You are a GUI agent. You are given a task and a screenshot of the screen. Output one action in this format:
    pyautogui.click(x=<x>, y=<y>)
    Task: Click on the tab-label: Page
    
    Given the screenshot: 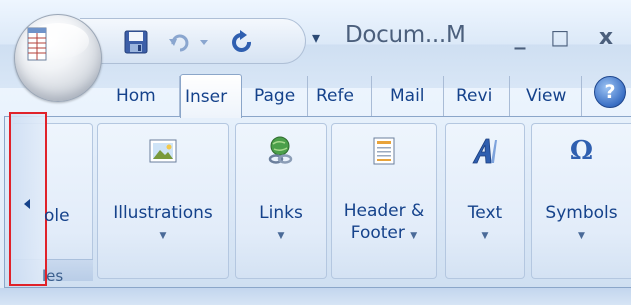 What is the action you would take?
    pyautogui.click(x=275, y=96)
    